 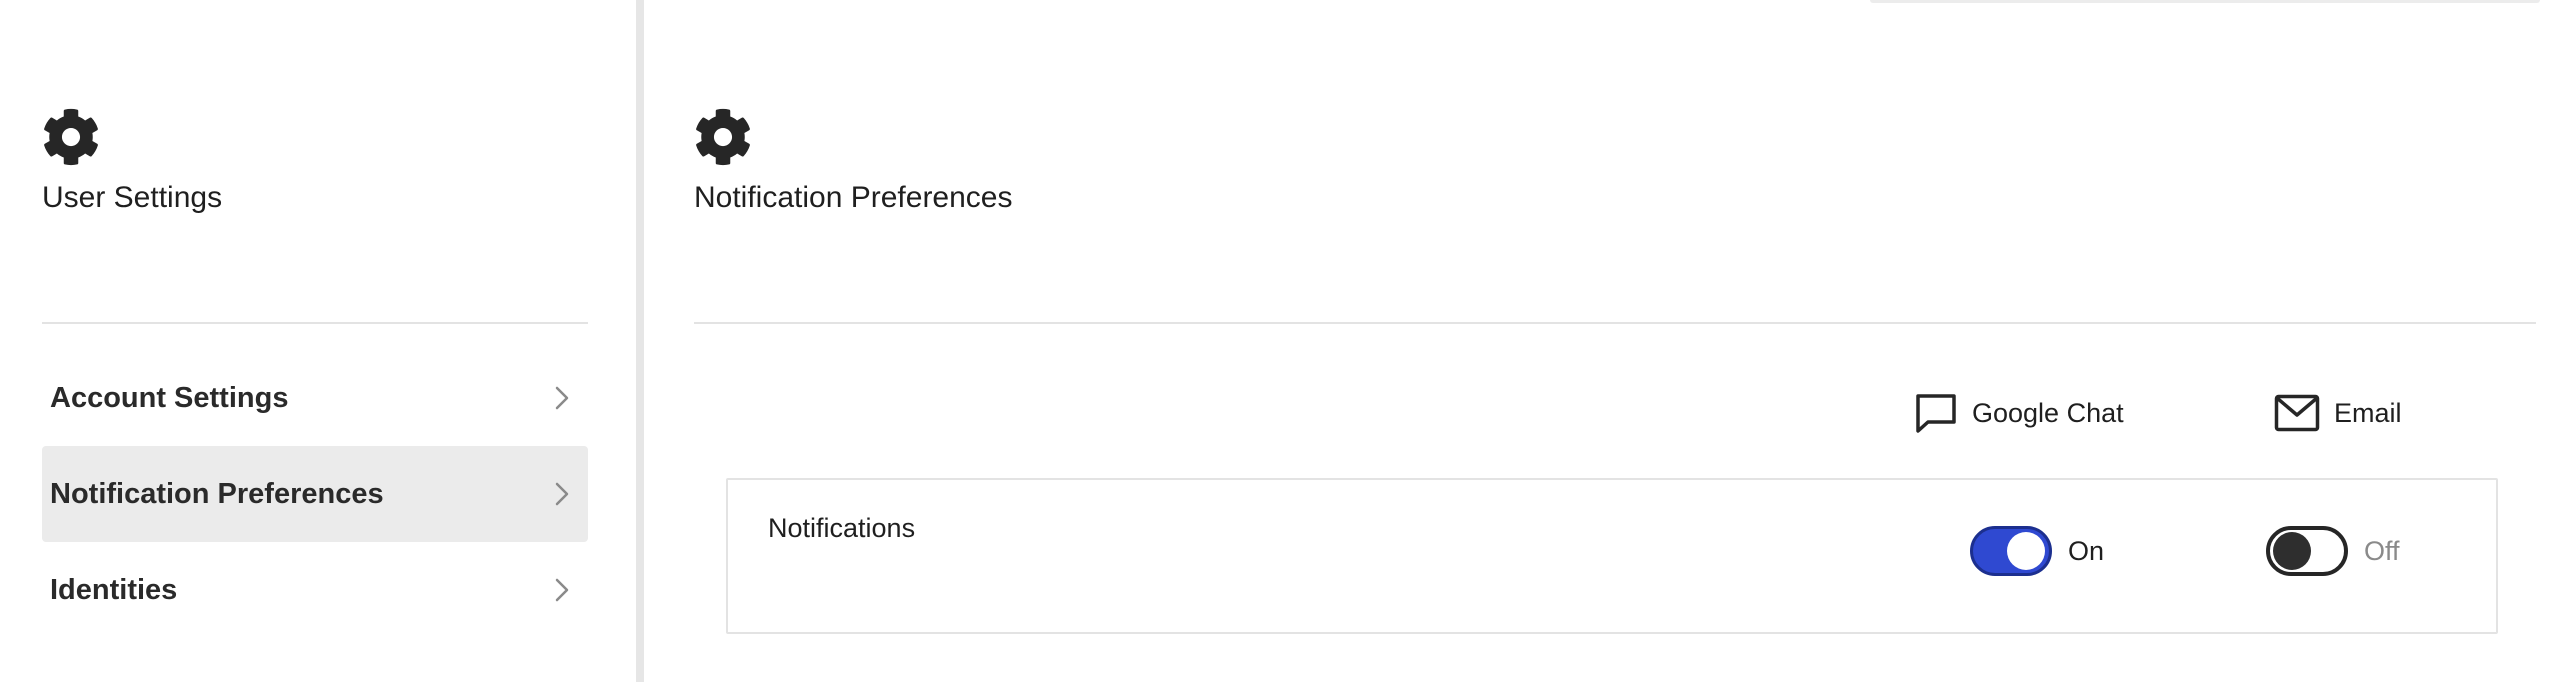 I want to click on column-header-google-chat: Google Chat, so click(x=2019, y=413).